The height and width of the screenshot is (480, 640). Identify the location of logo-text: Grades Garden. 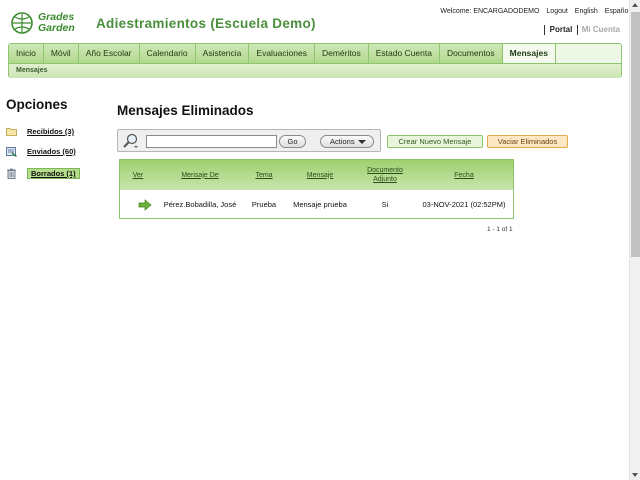
(56, 22).